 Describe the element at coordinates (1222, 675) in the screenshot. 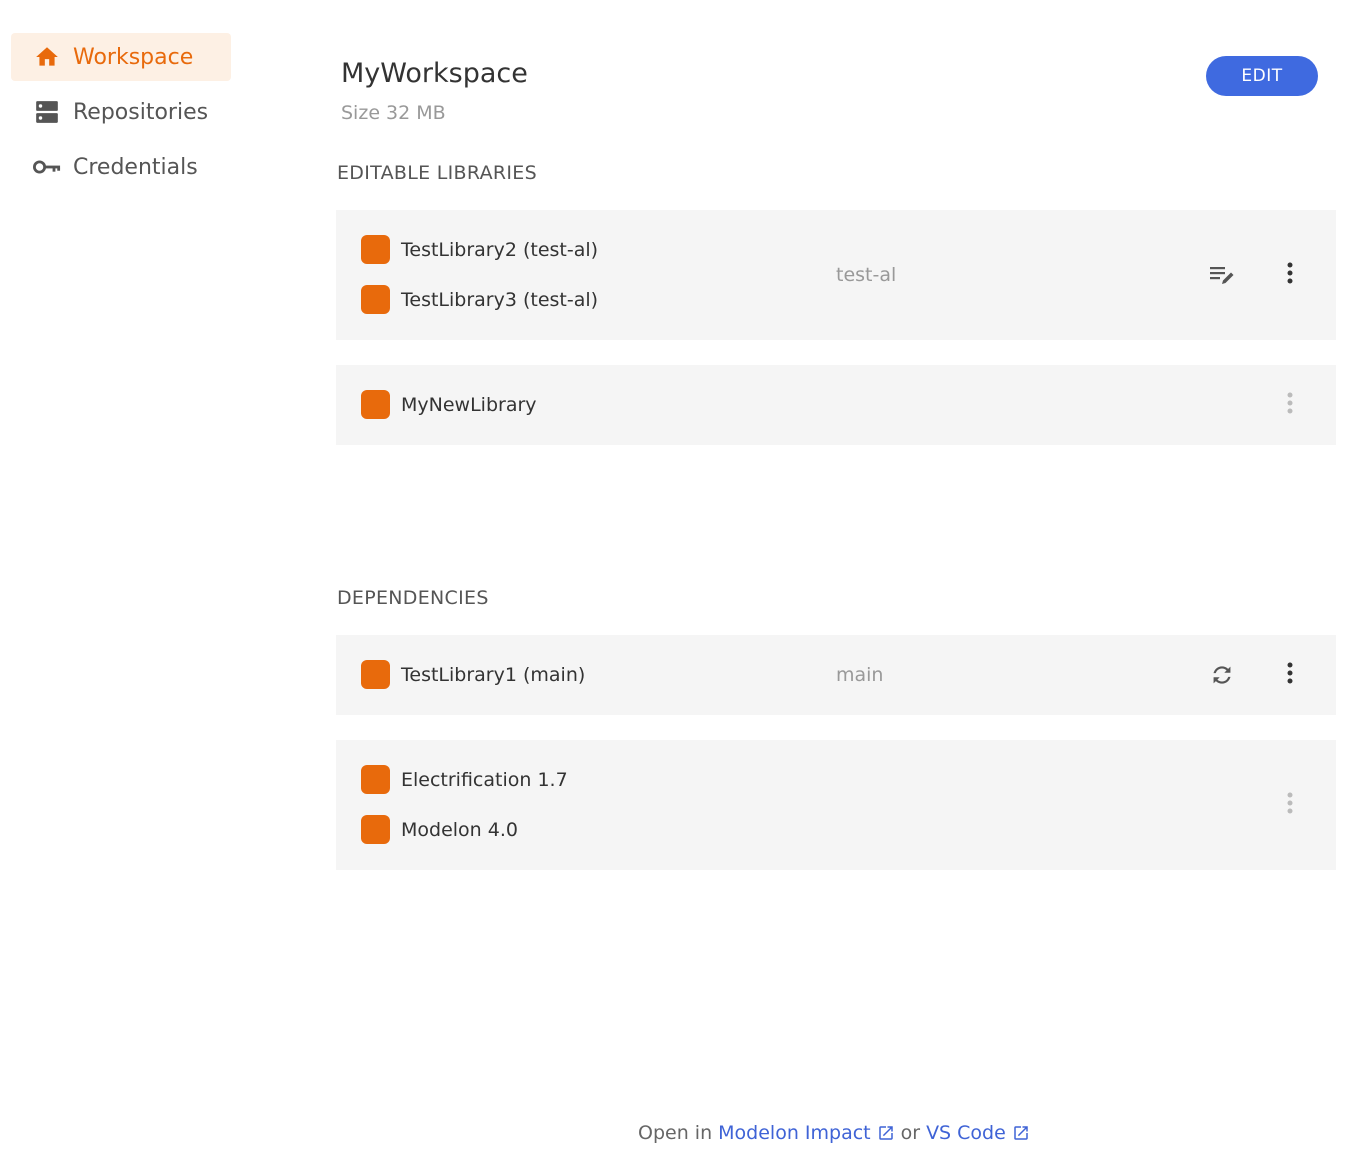

I see `sync-icon` at that location.